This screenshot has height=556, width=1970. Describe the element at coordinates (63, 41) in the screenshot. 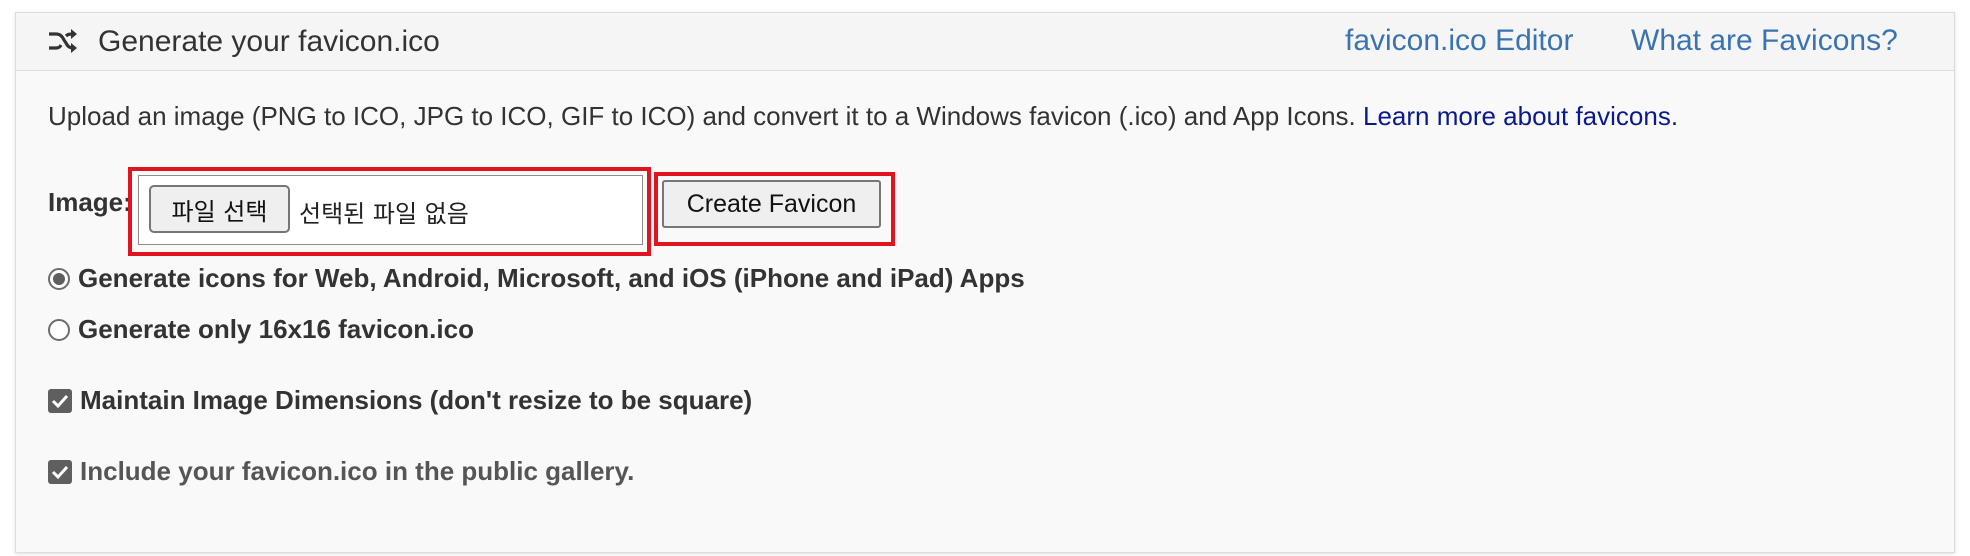

I see `shuffle-icon` at that location.